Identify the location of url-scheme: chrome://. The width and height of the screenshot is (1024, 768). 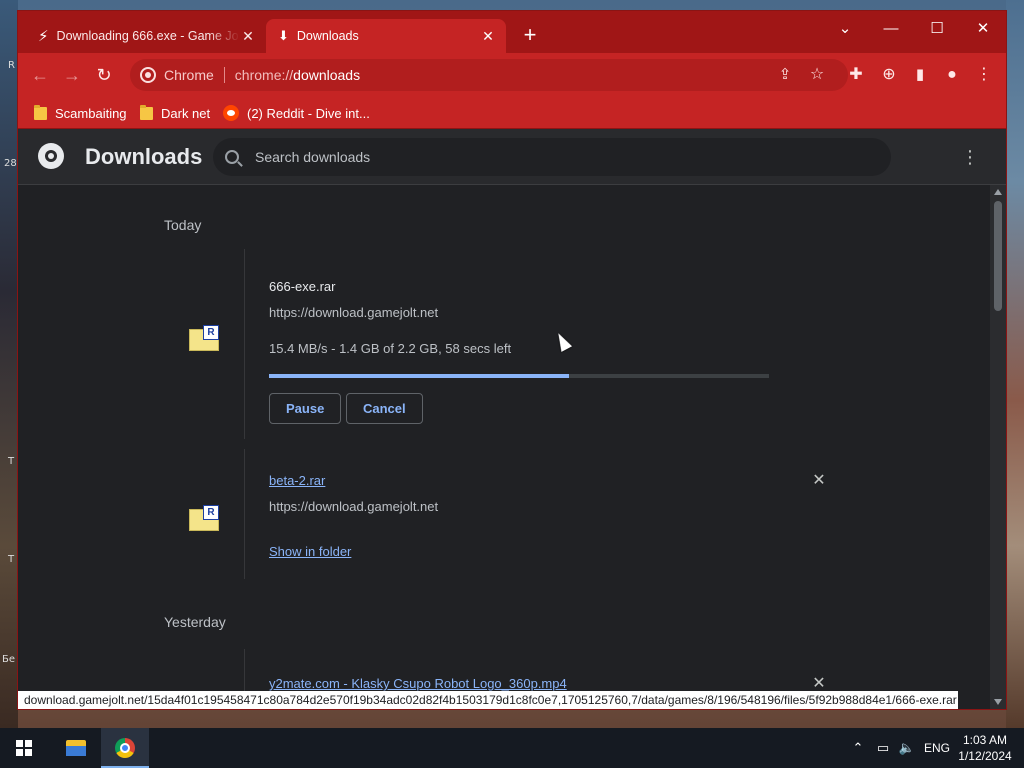
(264, 75).